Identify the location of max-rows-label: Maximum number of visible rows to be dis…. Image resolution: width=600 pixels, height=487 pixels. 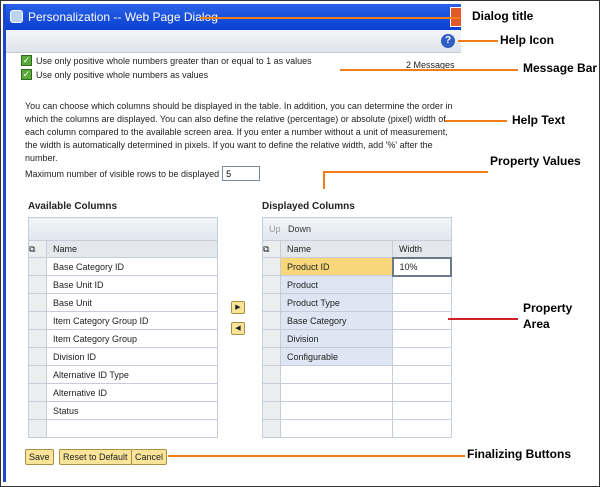
(122, 173).